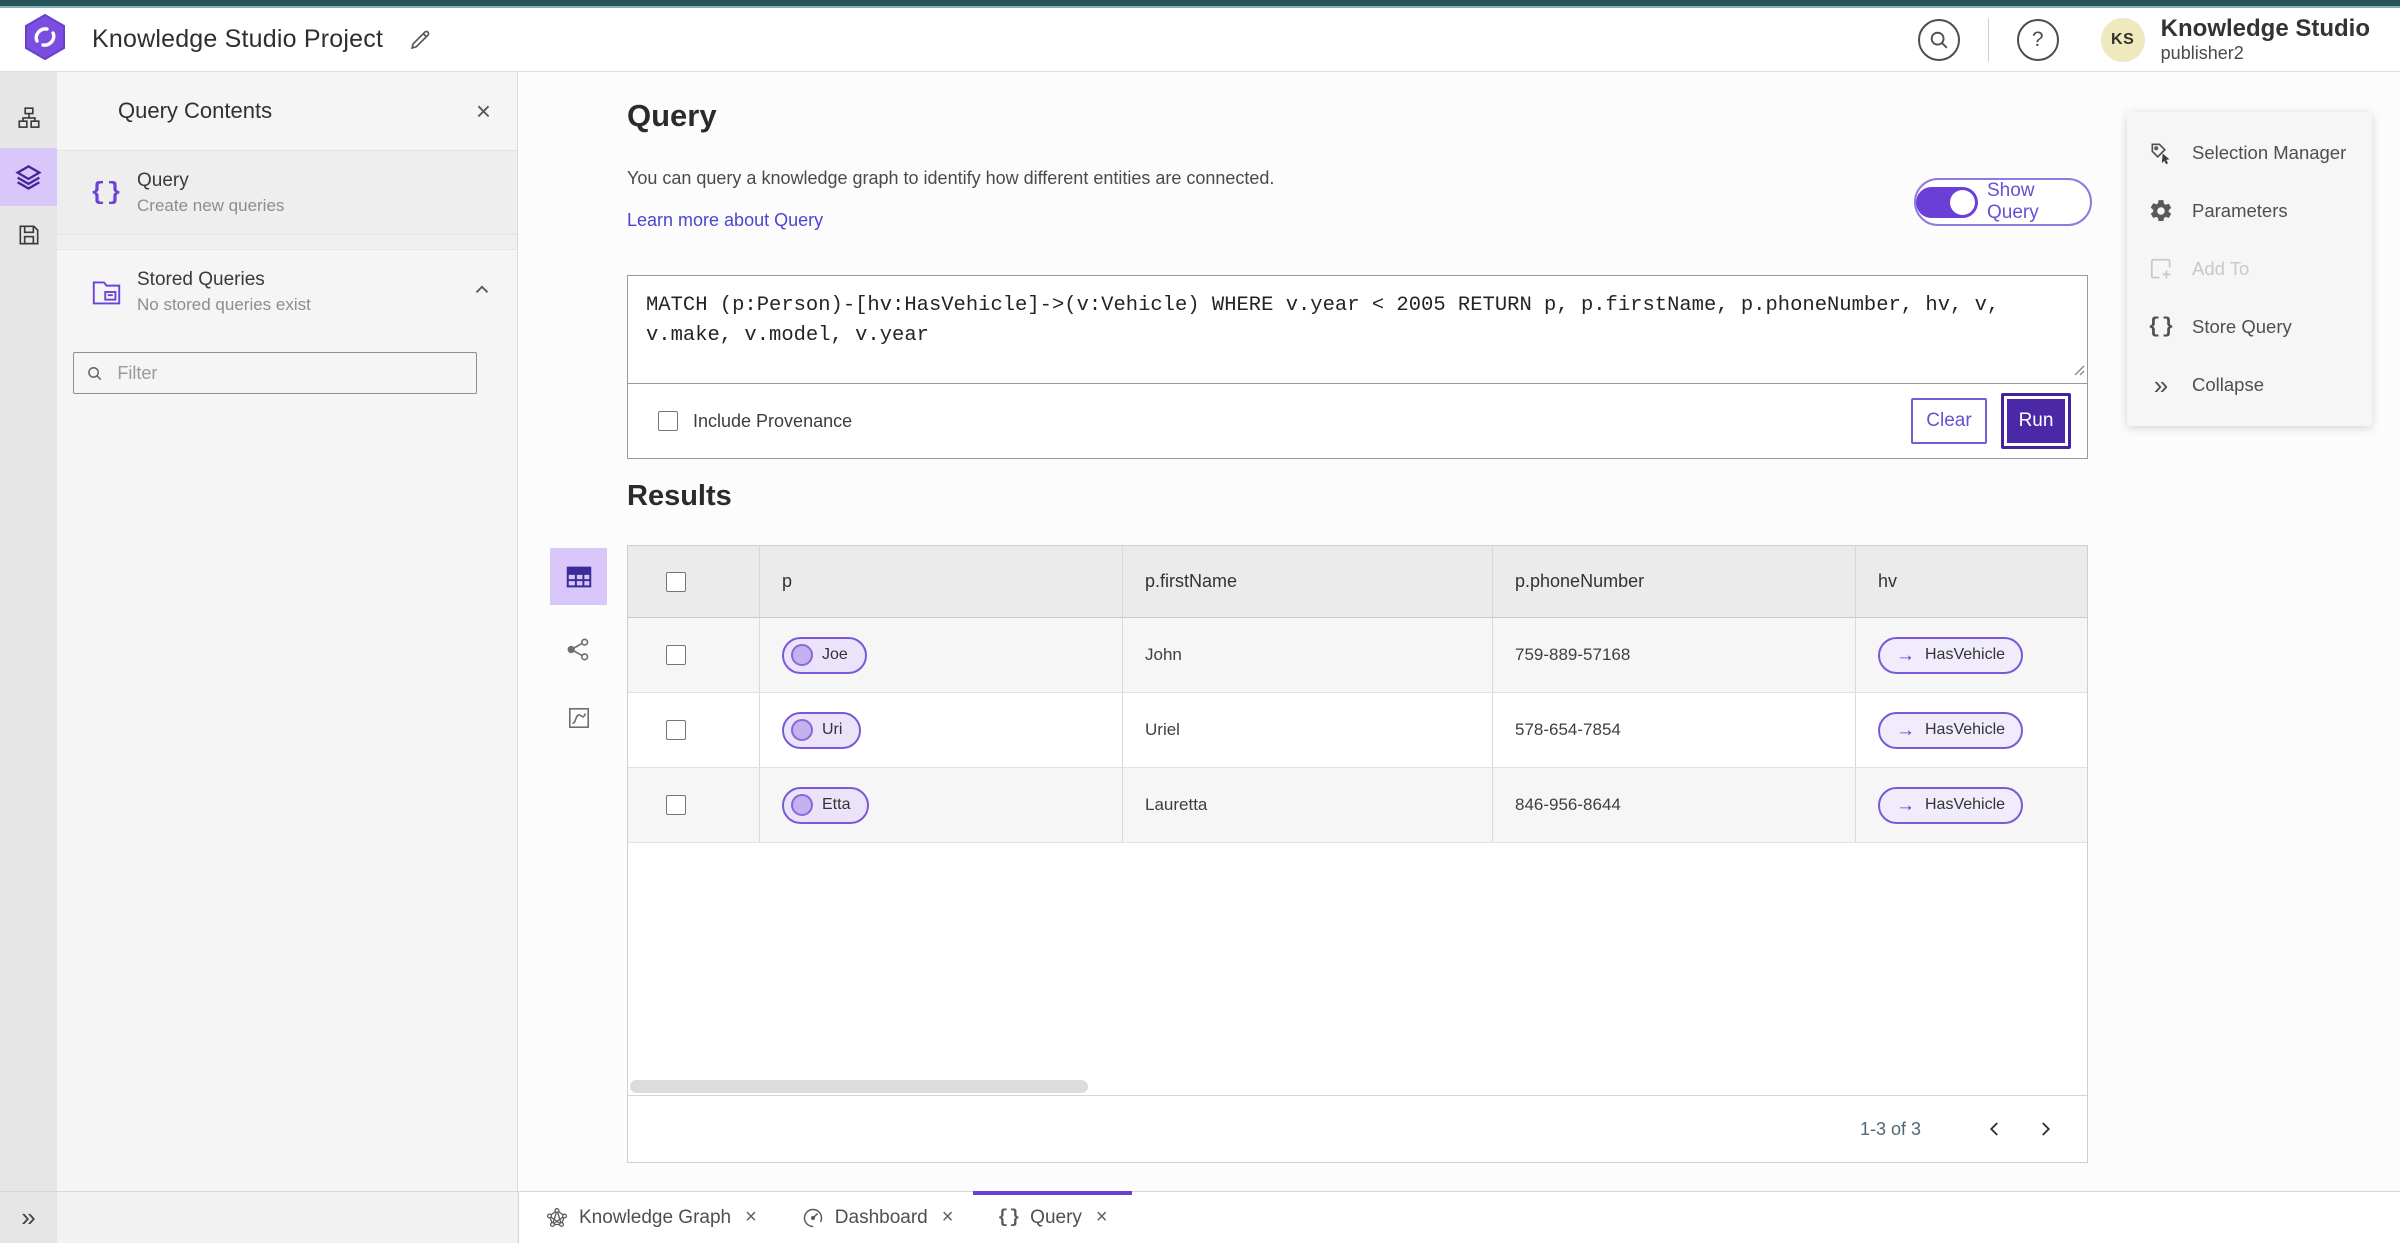  What do you see at coordinates (1579, 581) in the screenshot?
I see `column-header-phonenumber: p.phoneNumber` at bounding box center [1579, 581].